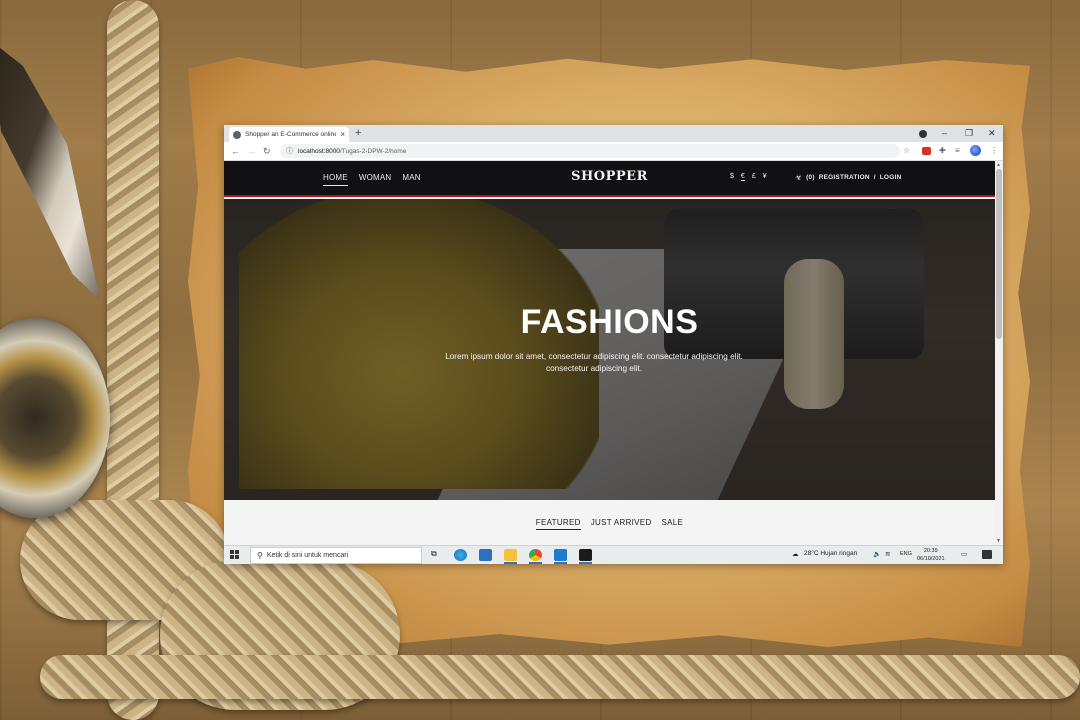 The height and width of the screenshot is (720, 1080). Describe the element at coordinates (906, 151) in the screenshot. I see `bookmark-star-icon: ☆` at that location.